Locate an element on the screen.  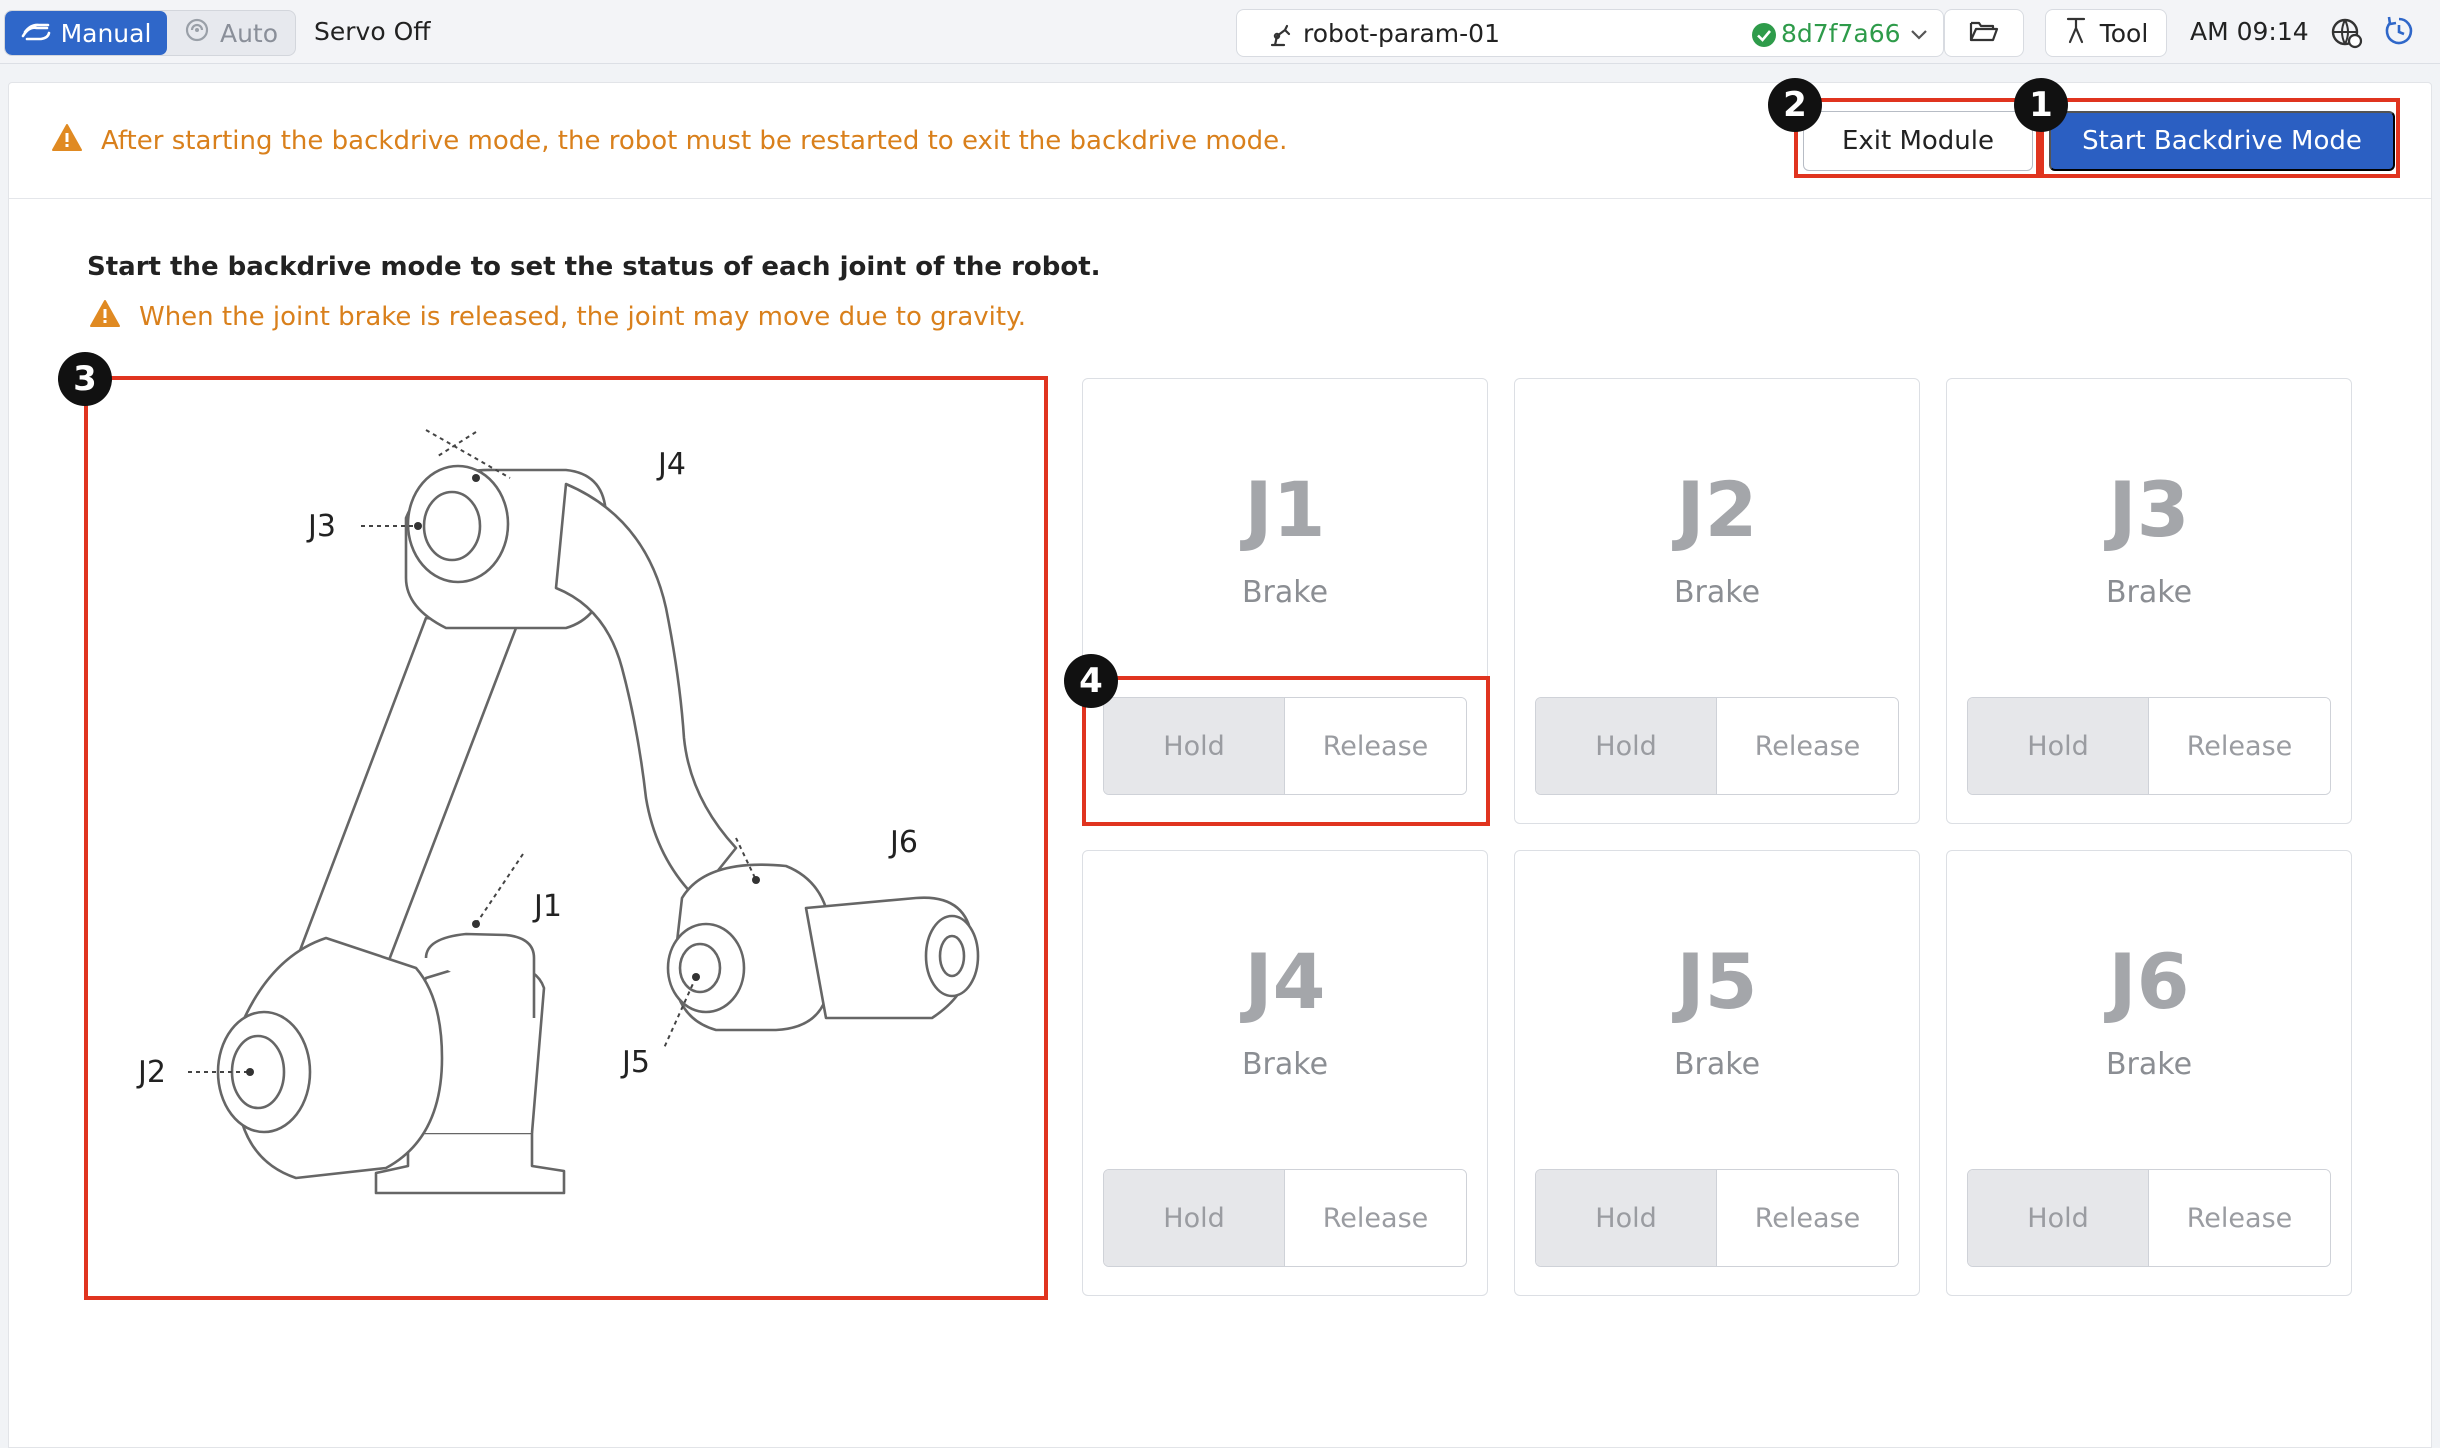
folder-open-icon is located at coordinates (1984, 33).